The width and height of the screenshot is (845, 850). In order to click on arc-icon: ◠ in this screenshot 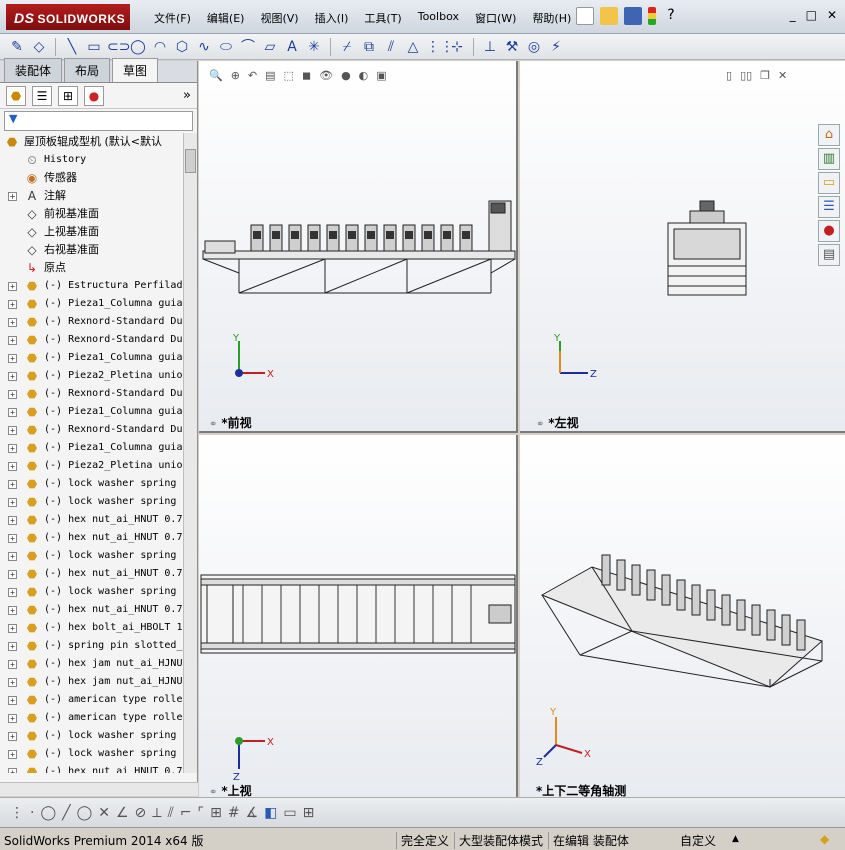, I will do `click(160, 47)`.